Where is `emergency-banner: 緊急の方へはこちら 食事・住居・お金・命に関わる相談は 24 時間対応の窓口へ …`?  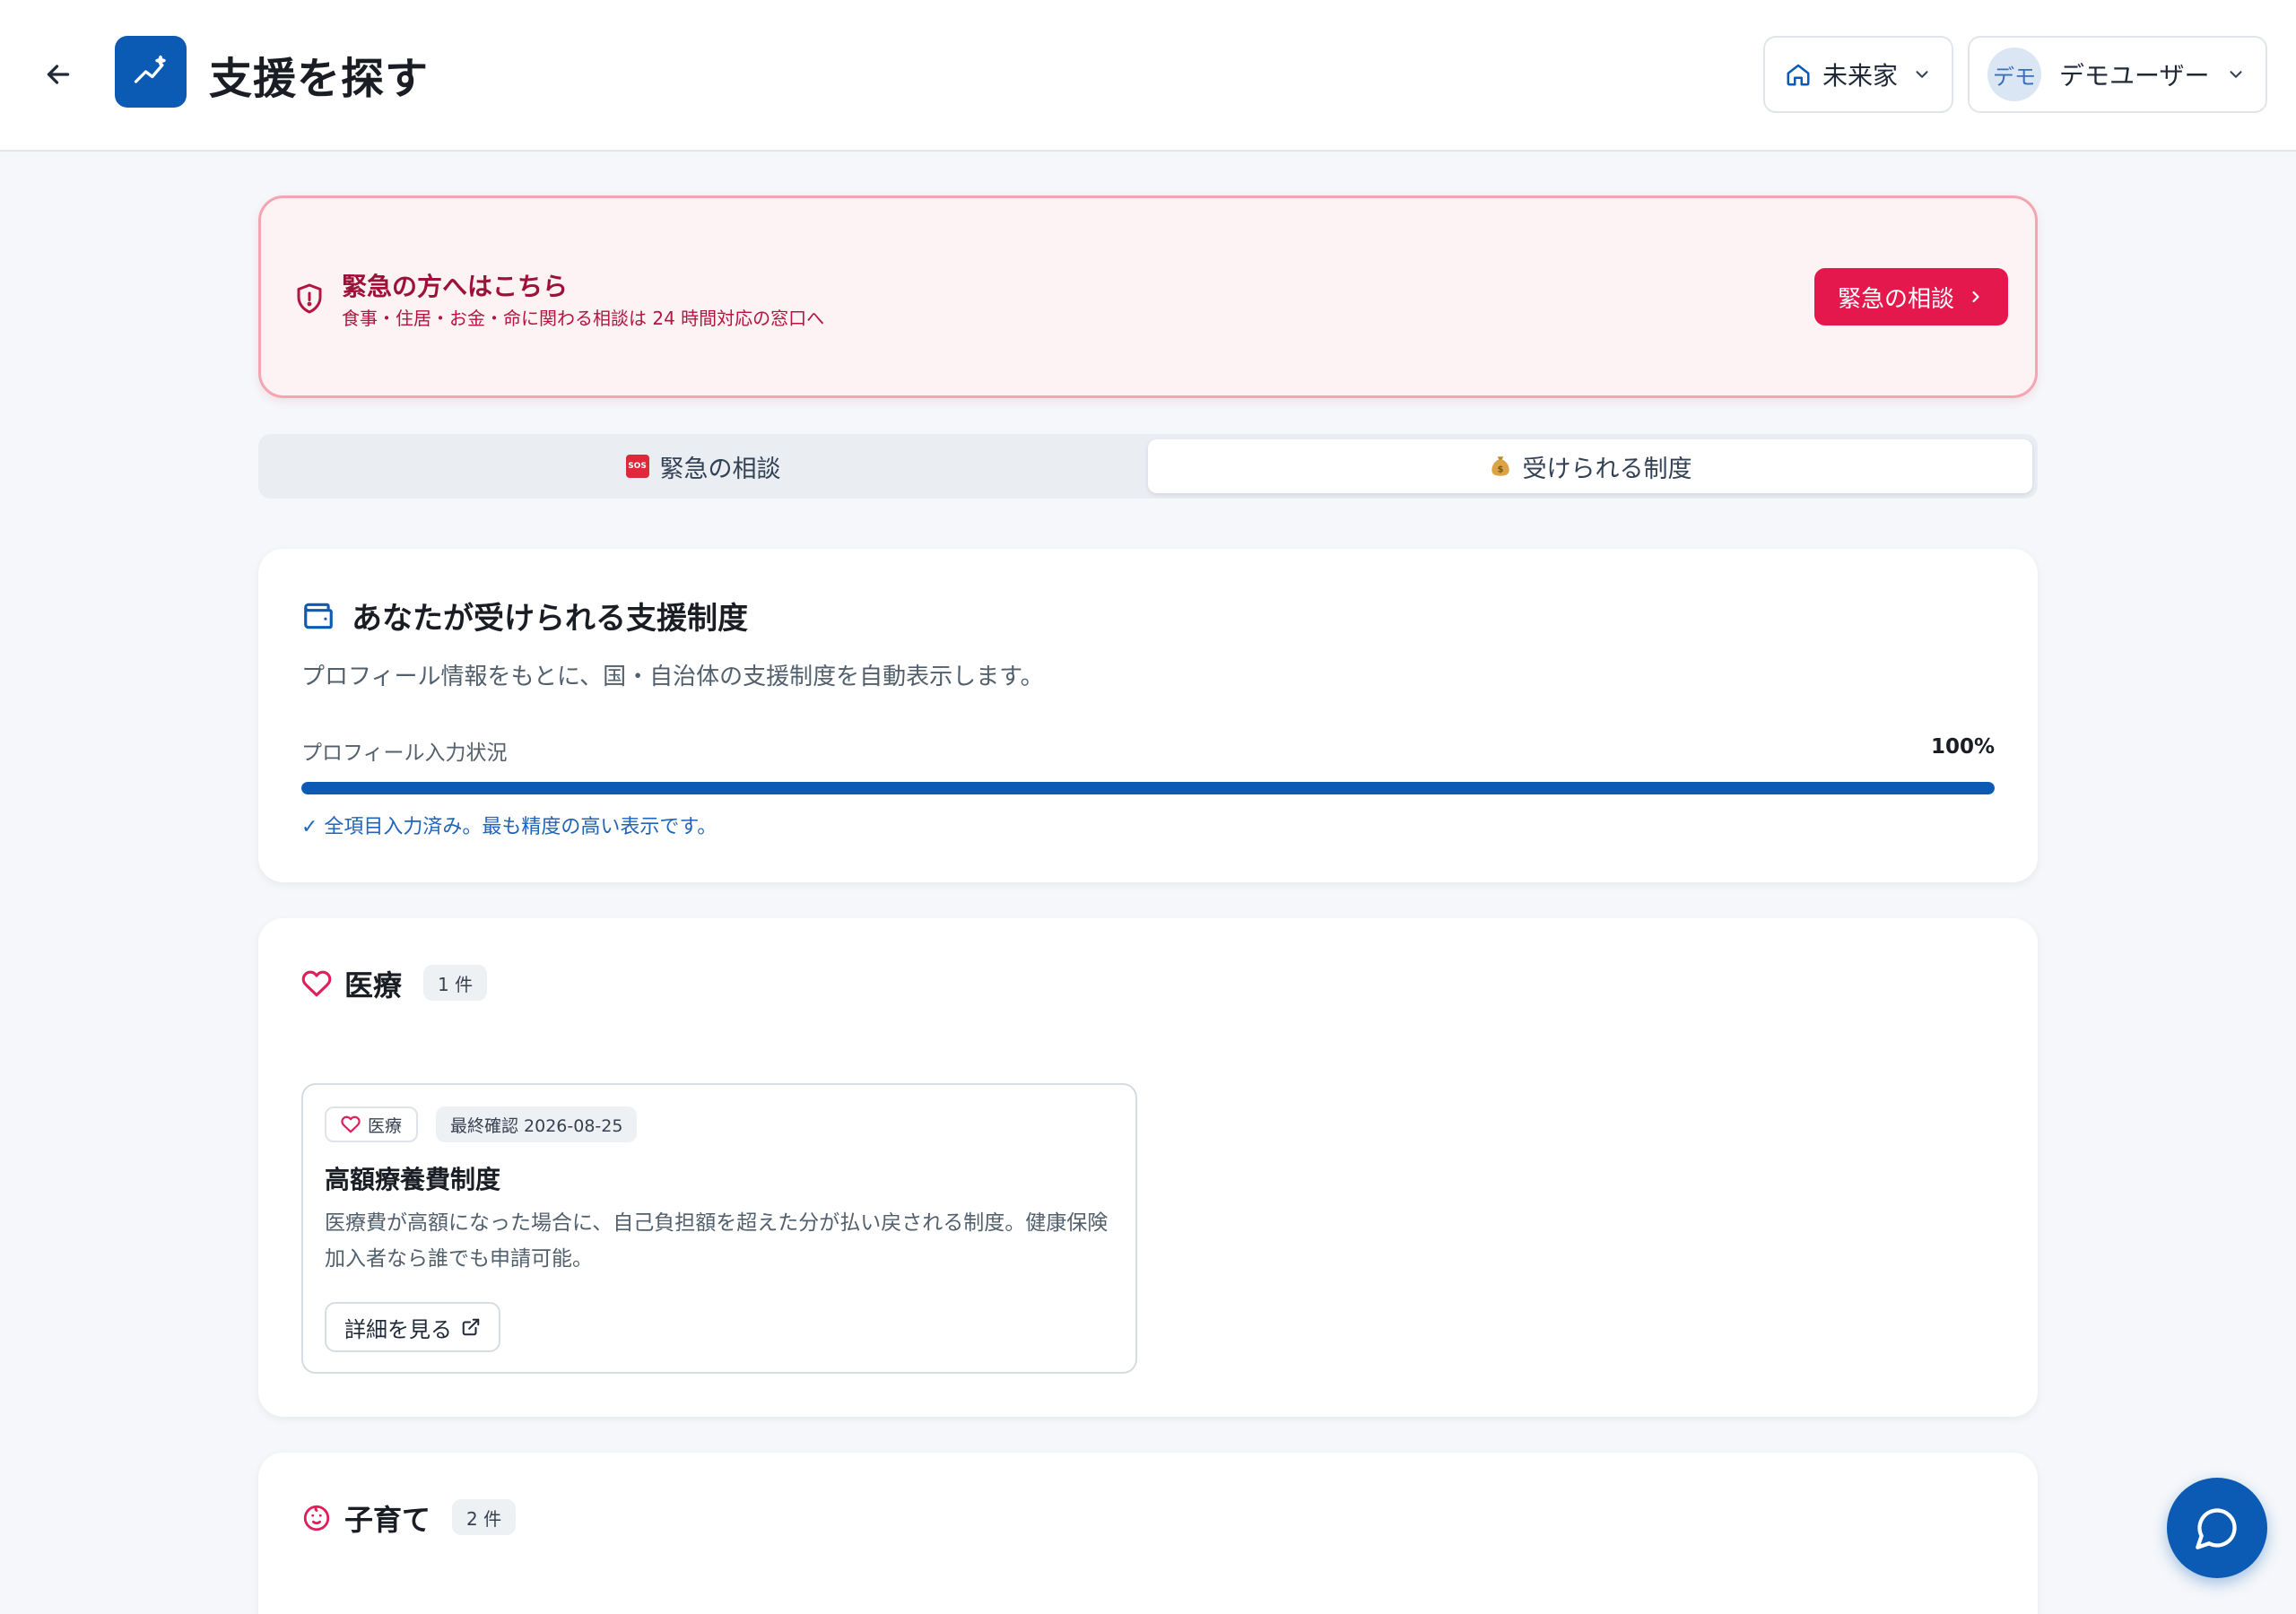
emergency-banner: 緊急の方へはこちら 食事・住居・お金・命に関わる相談は 24 時間対応の窓口へ … is located at coordinates (1148, 296).